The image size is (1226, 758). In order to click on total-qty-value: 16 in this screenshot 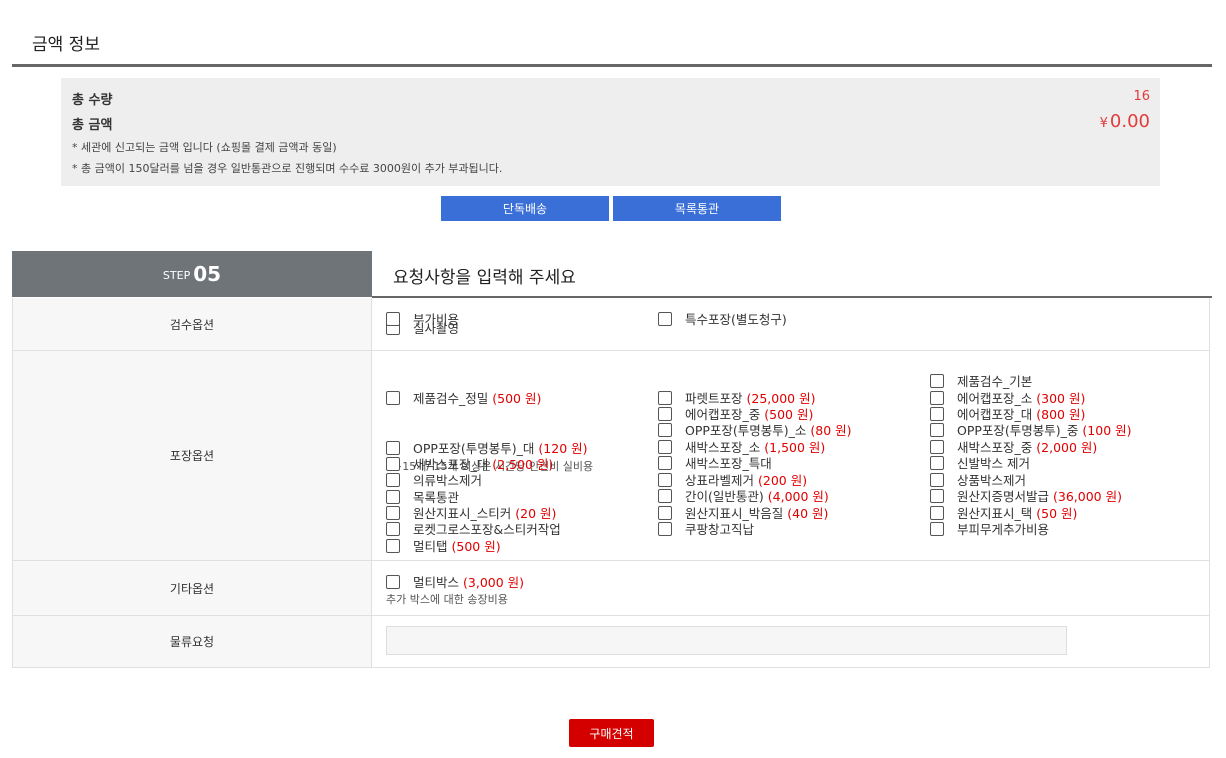, I will do `click(1141, 96)`.